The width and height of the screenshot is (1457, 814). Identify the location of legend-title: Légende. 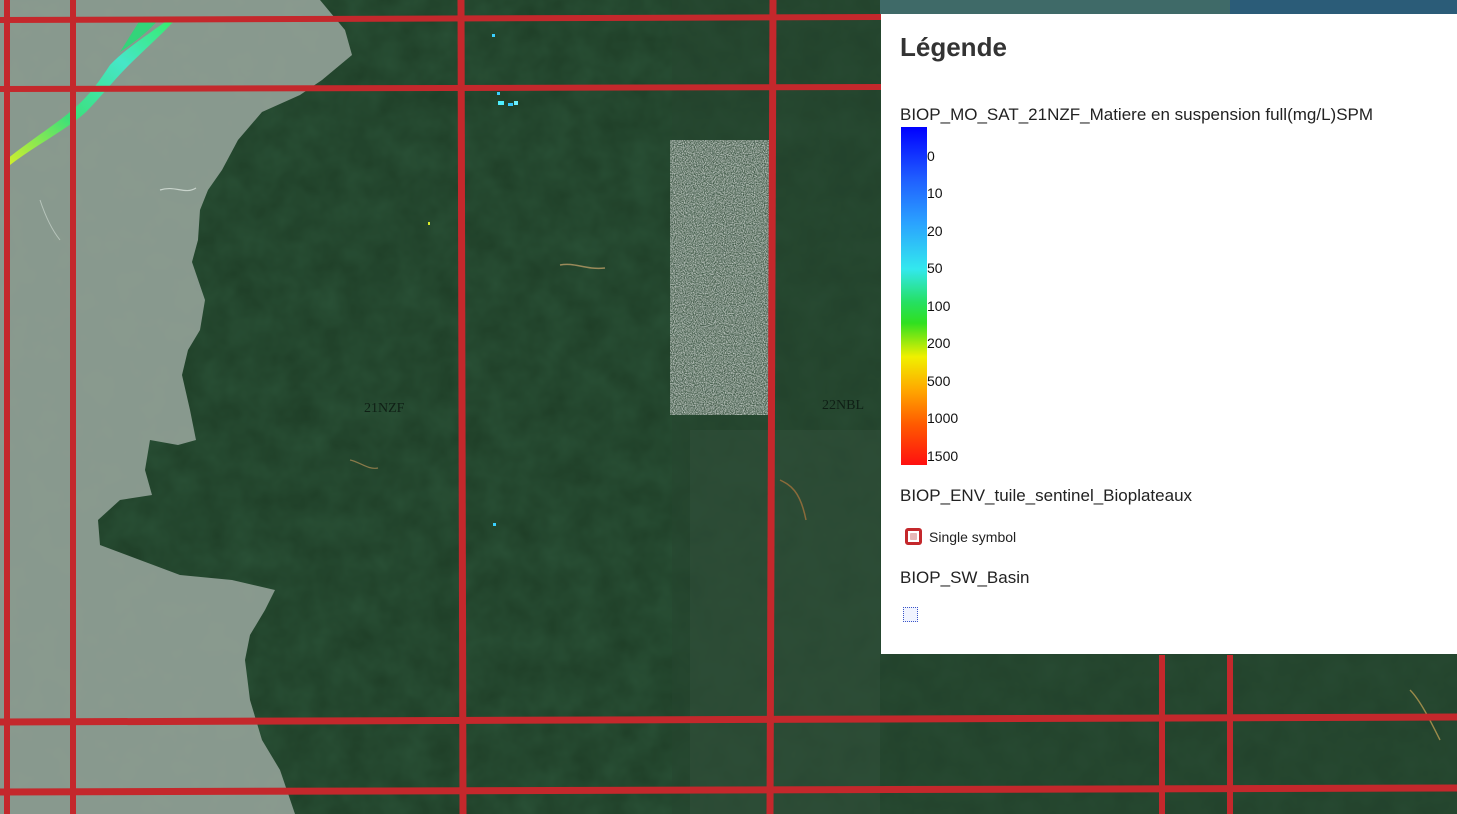
(953, 47).